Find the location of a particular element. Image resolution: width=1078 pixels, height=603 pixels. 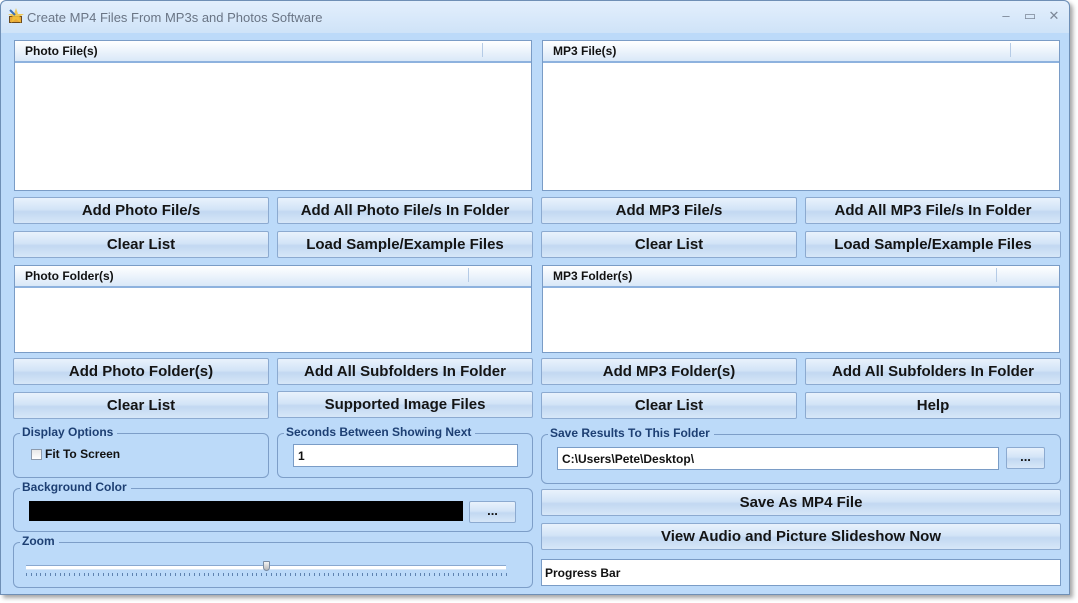

zoom-slider is located at coordinates (266, 569).